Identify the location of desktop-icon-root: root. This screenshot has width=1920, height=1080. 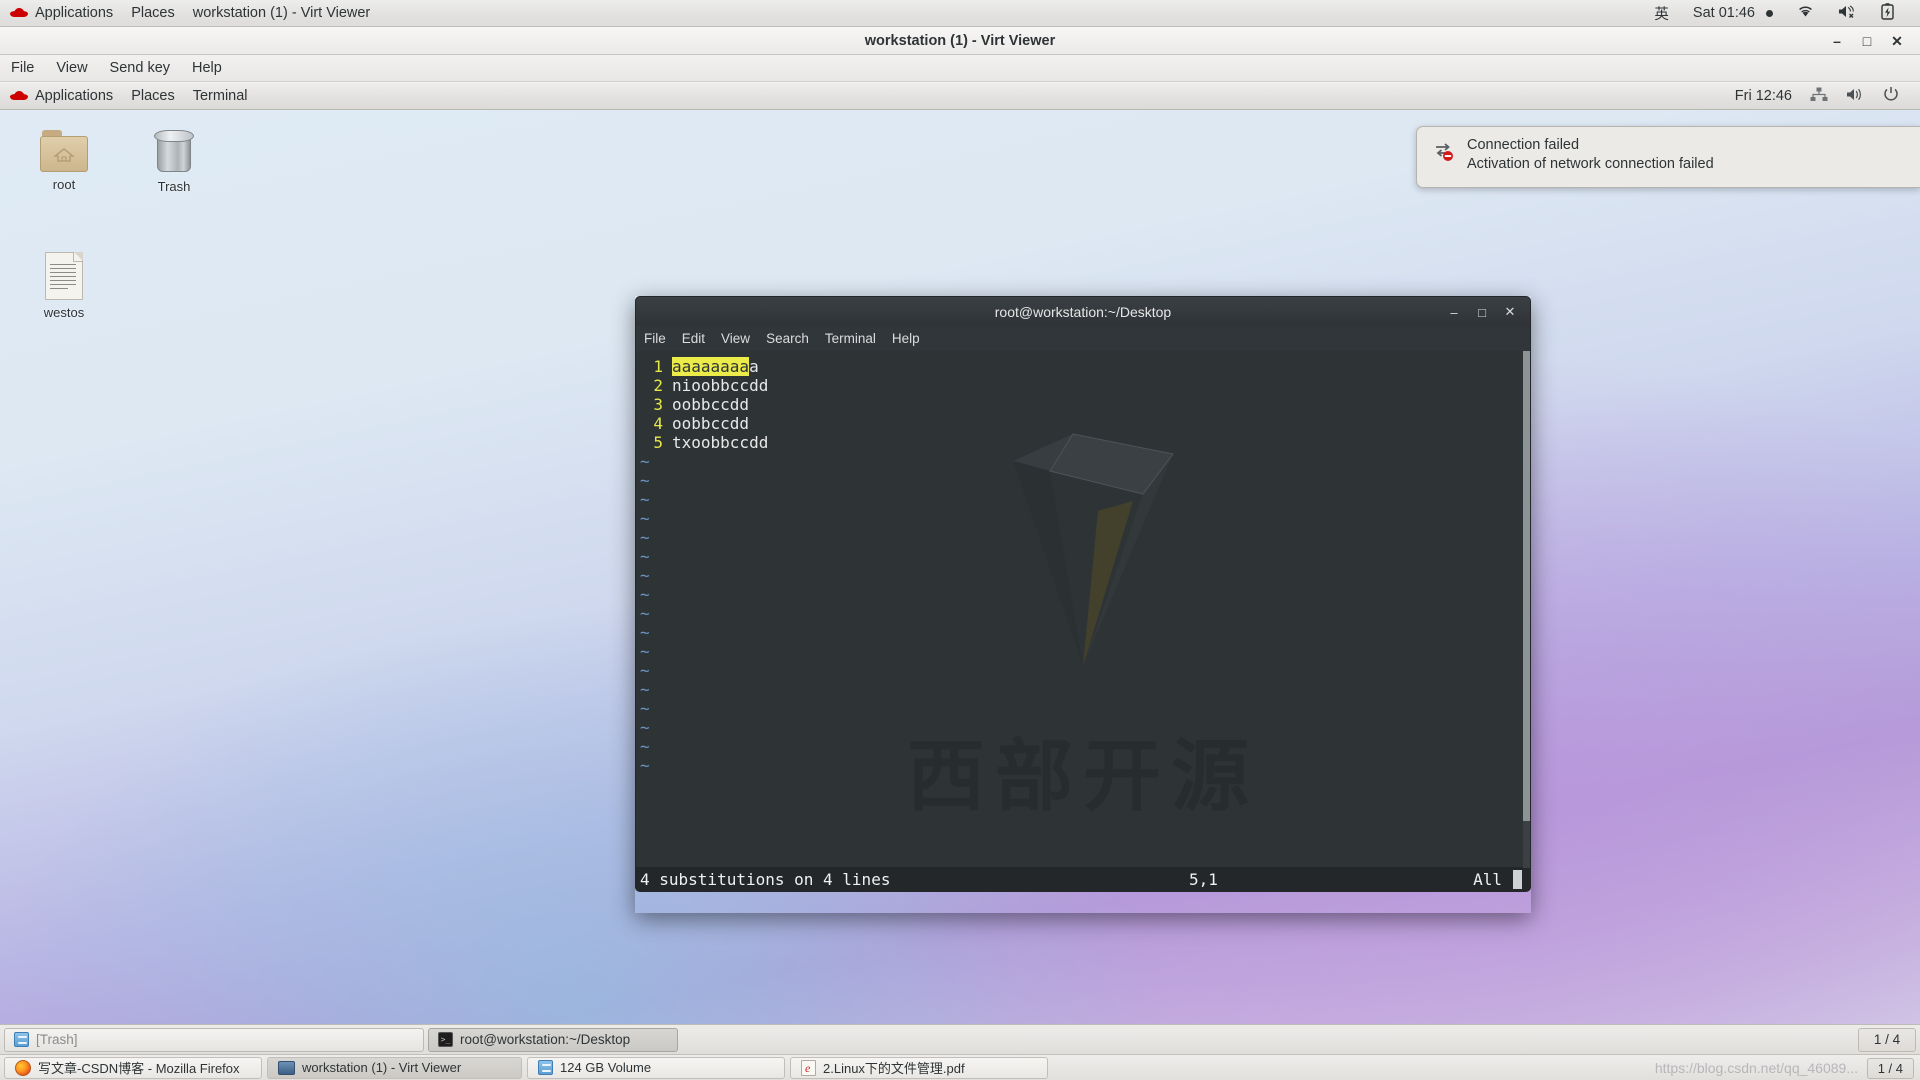
(64, 161).